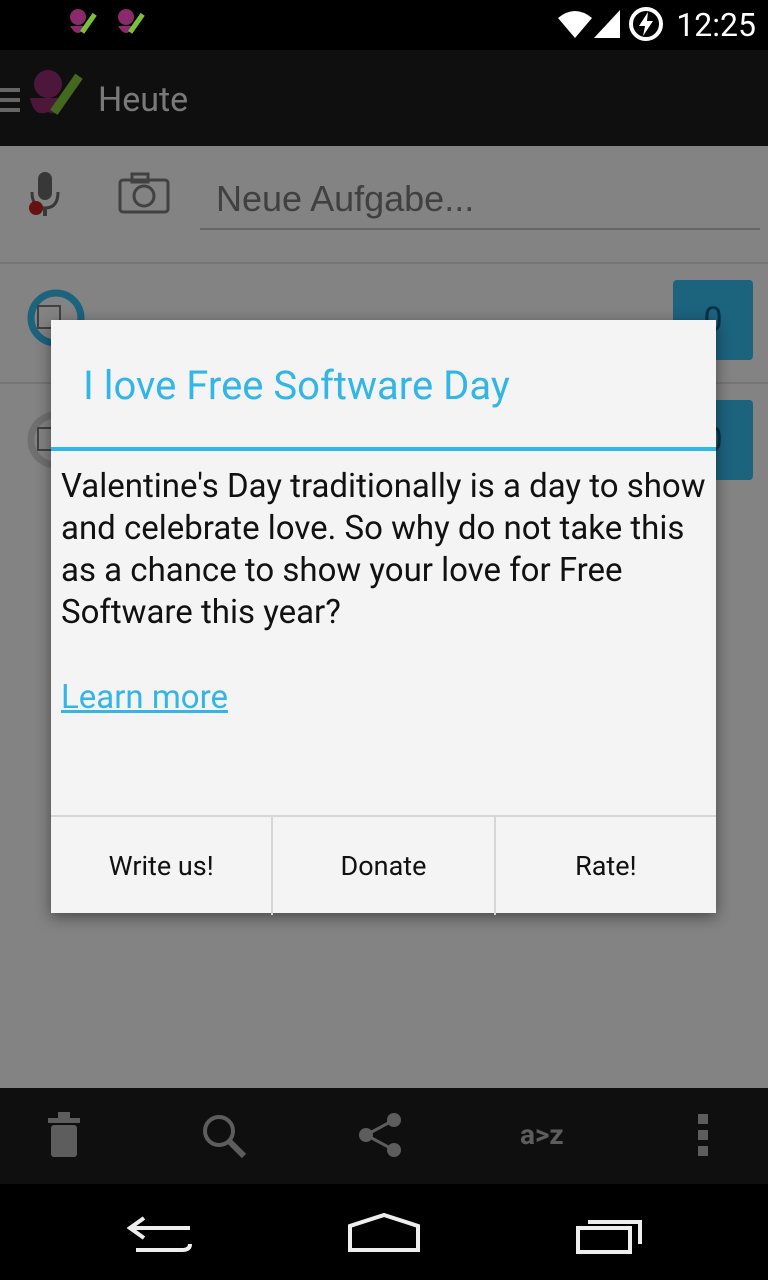  I want to click on status-bar: 12:25, so click(384, 25).